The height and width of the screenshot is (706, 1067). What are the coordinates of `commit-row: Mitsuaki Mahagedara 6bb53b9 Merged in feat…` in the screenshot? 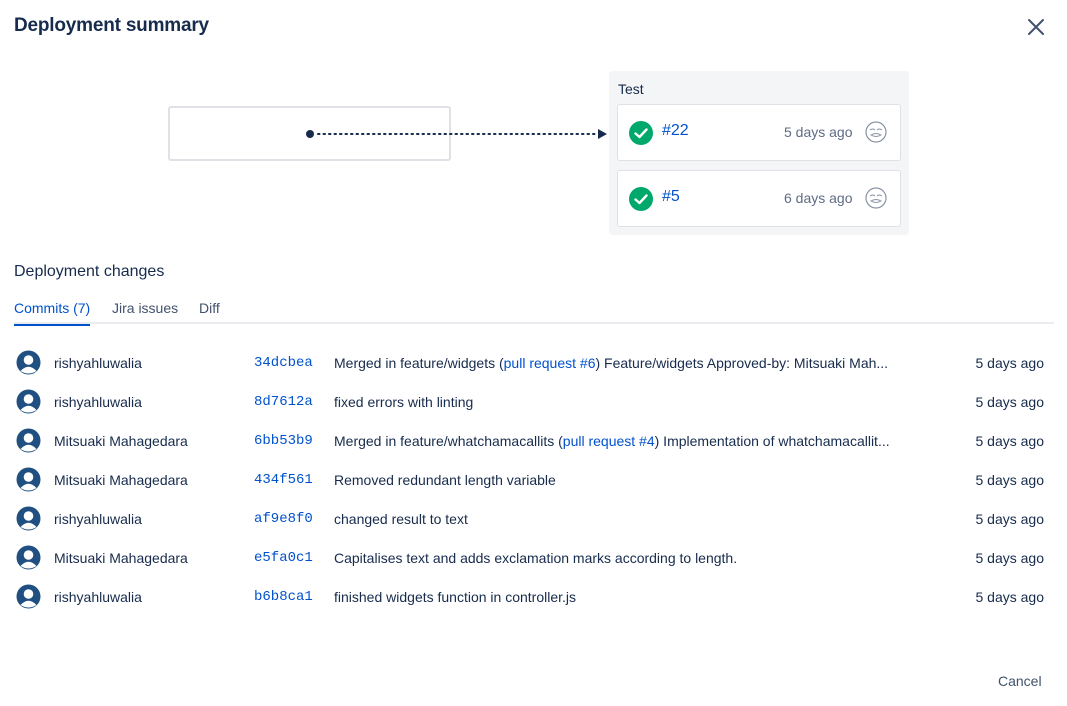 It's located at (533, 447).